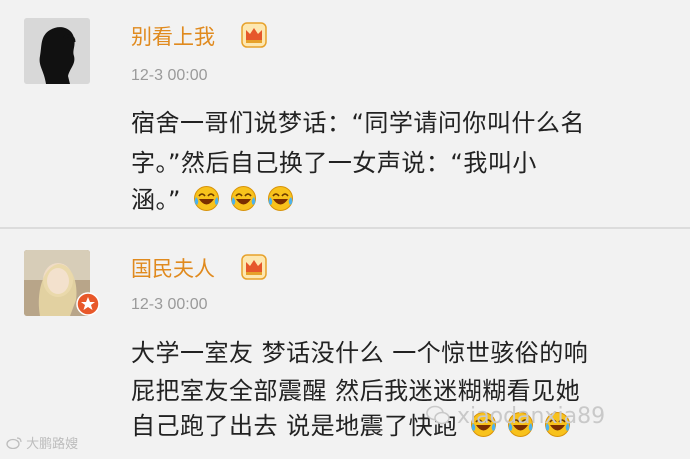 This screenshot has height=459, width=690. Describe the element at coordinates (438, 415) in the screenshot. I see `wechat-logo-icon` at that location.